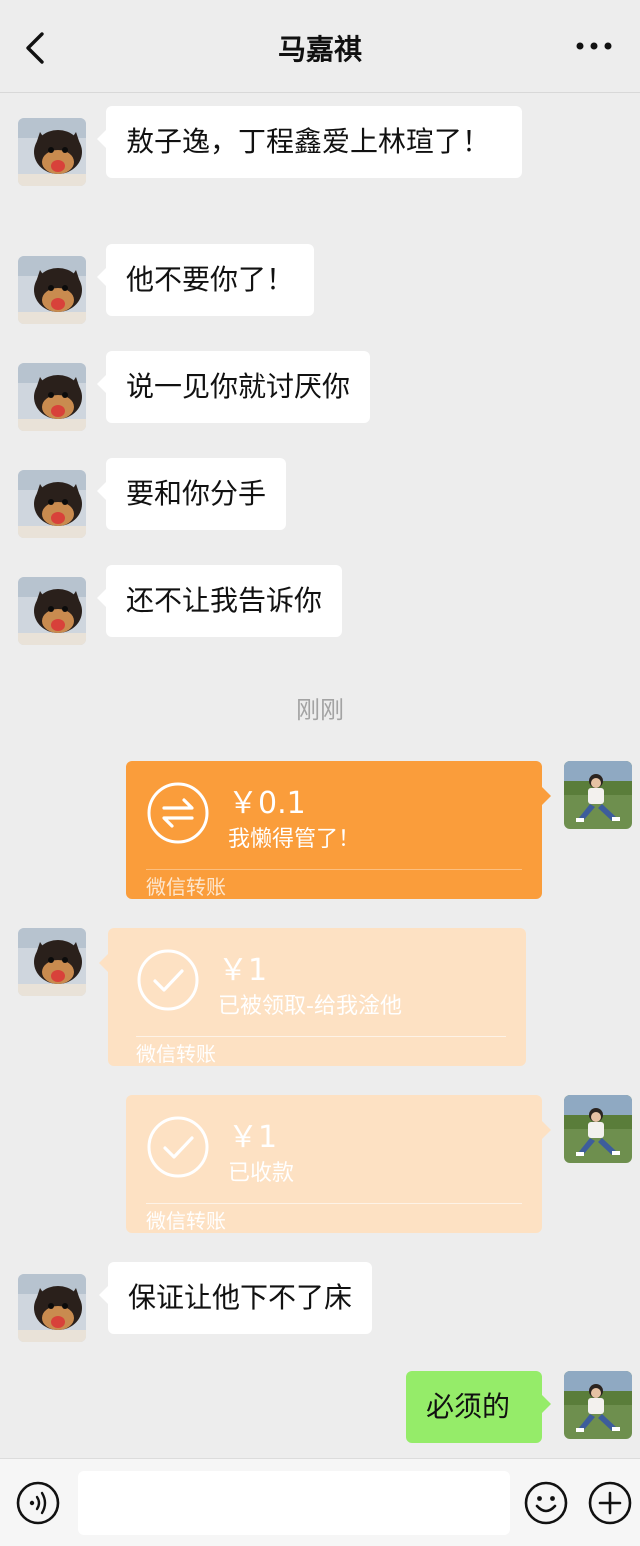  I want to click on message-bubble: 保证让他下不了床, so click(235, 1298).